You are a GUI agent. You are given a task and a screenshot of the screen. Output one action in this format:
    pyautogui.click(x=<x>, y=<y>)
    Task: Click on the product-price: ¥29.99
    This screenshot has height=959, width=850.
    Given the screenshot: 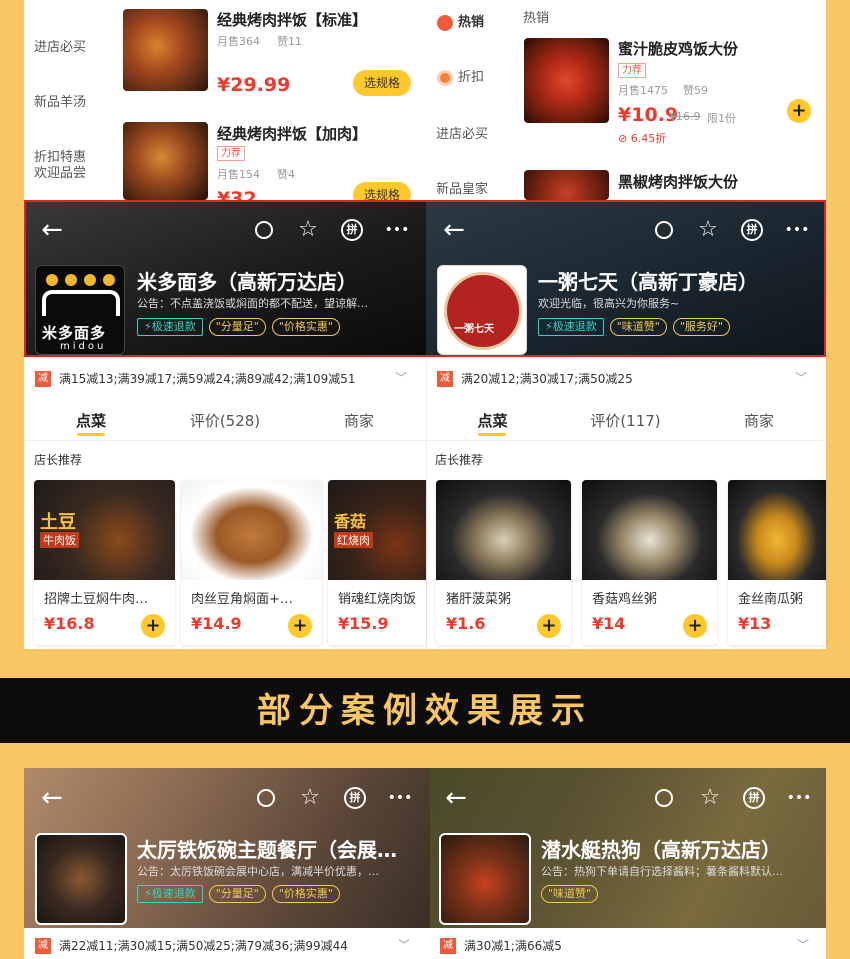 What is the action you would take?
    pyautogui.click(x=254, y=85)
    